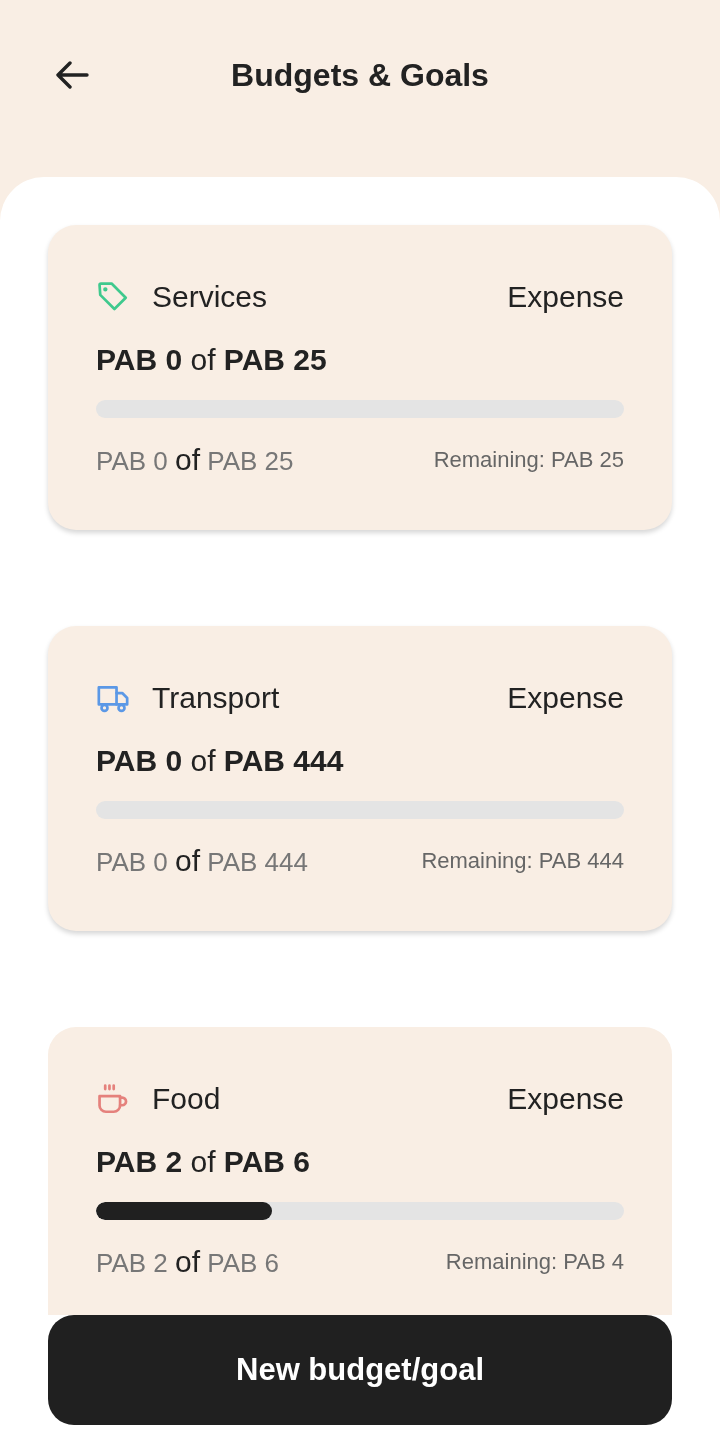 The height and width of the screenshot is (1453, 720). What do you see at coordinates (203, 1162) in the screenshot?
I see `budget-amount: PAB 2 of PAB 6` at bounding box center [203, 1162].